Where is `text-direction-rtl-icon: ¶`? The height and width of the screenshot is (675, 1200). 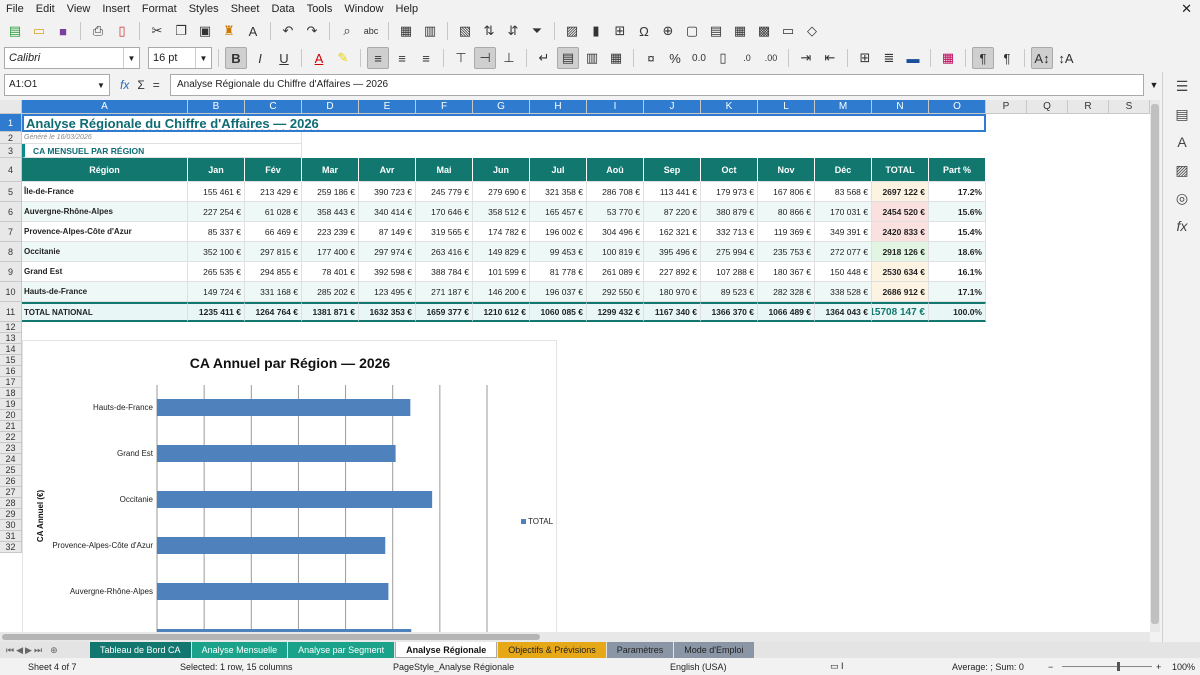 text-direction-rtl-icon: ¶ is located at coordinates (1007, 58).